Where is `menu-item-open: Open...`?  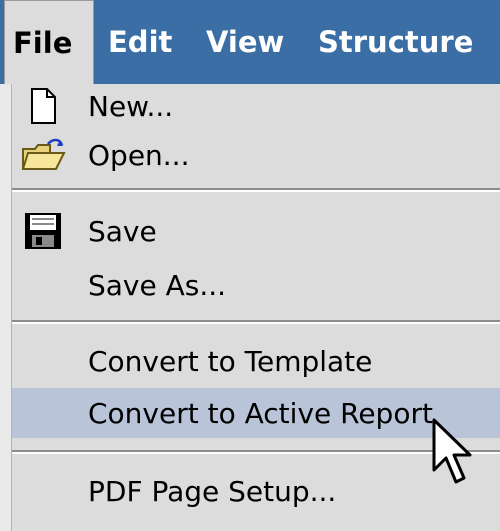 menu-item-open: Open... is located at coordinates (256, 155).